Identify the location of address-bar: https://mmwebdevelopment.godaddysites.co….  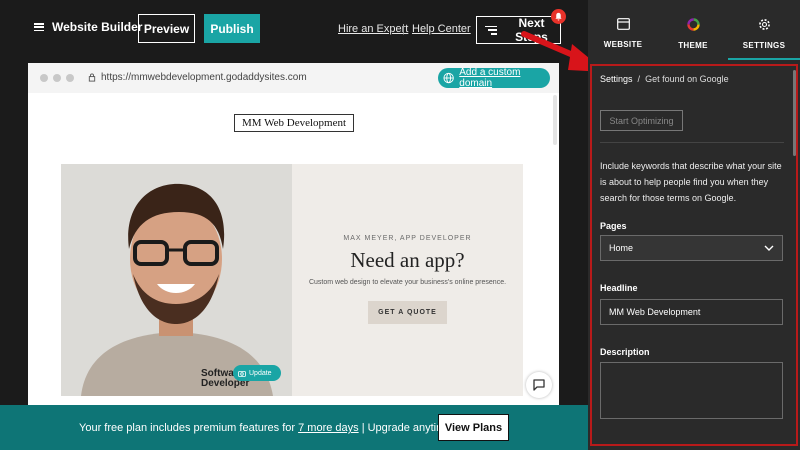
(197, 77).